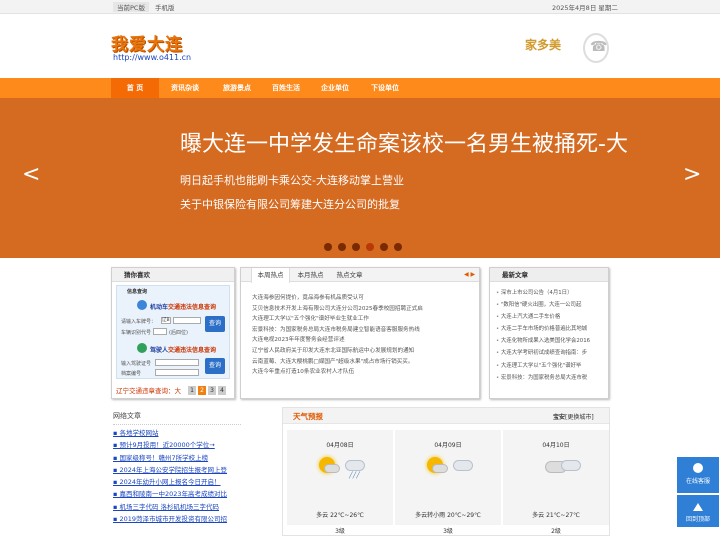 The width and height of the screenshot is (720, 540). I want to click on brand-ad: 家多美, so click(568, 50).